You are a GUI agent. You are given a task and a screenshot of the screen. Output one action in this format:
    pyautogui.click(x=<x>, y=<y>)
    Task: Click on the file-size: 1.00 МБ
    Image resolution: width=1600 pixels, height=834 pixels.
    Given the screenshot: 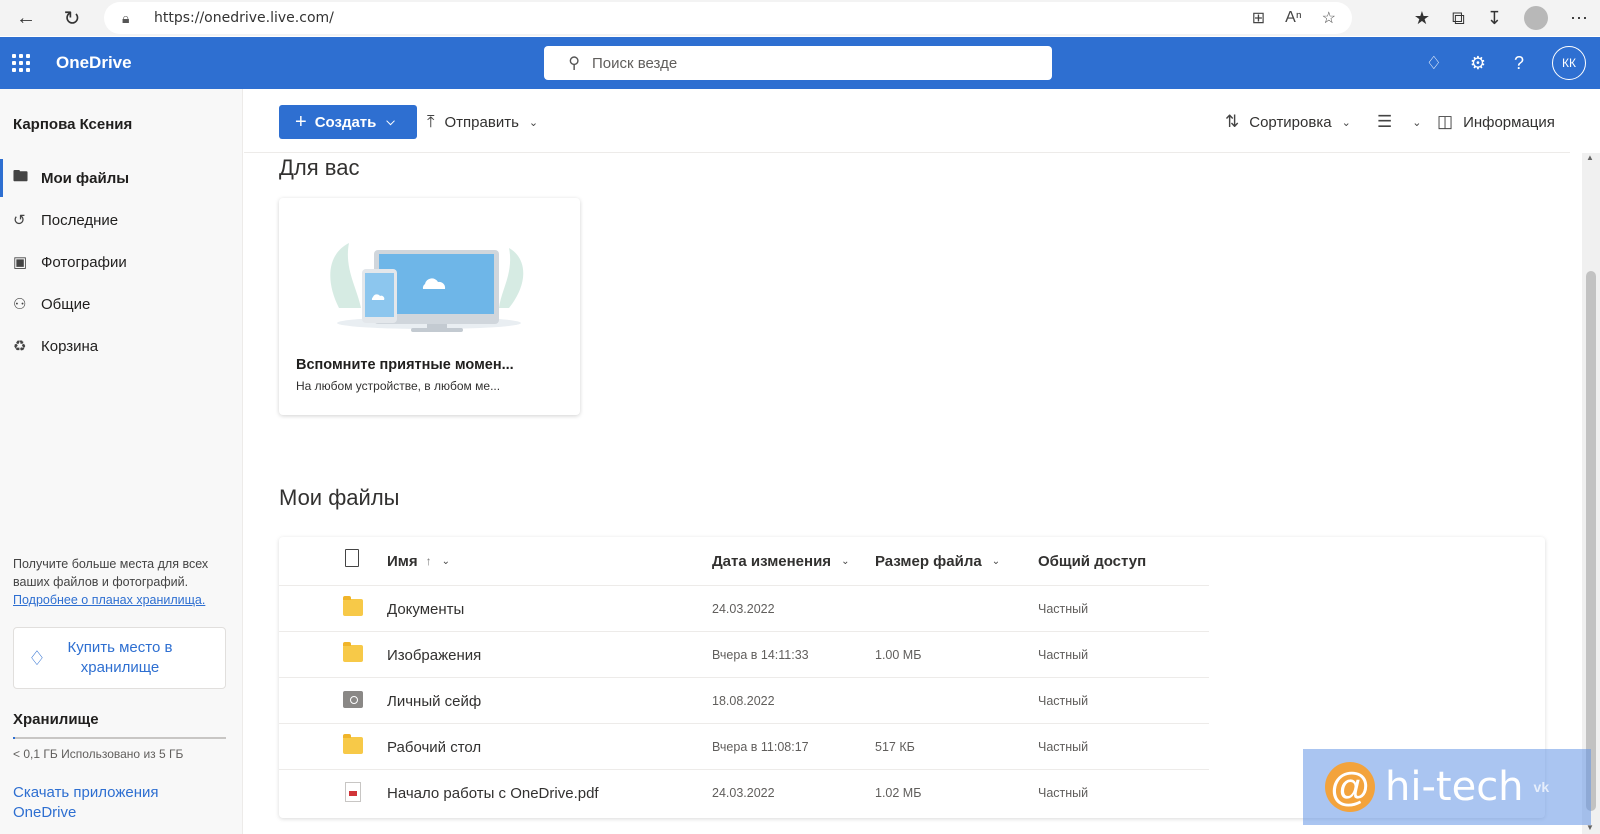 What is the action you would take?
    pyautogui.click(x=898, y=655)
    